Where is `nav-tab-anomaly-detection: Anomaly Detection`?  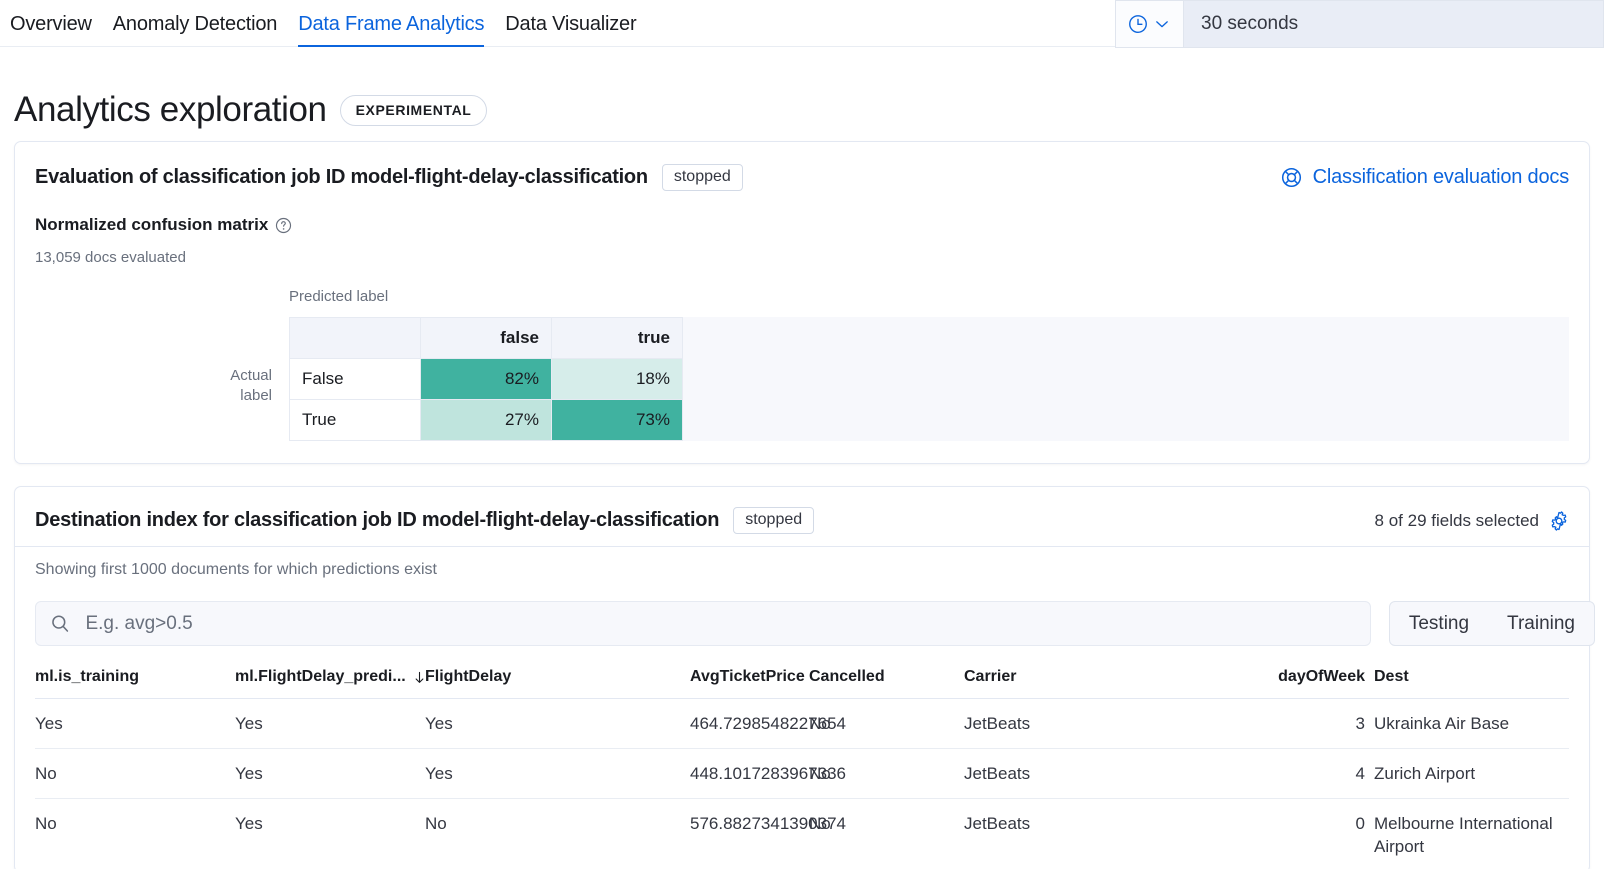 nav-tab-anomaly-detection: Anomaly Detection is located at coordinates (195, 24).